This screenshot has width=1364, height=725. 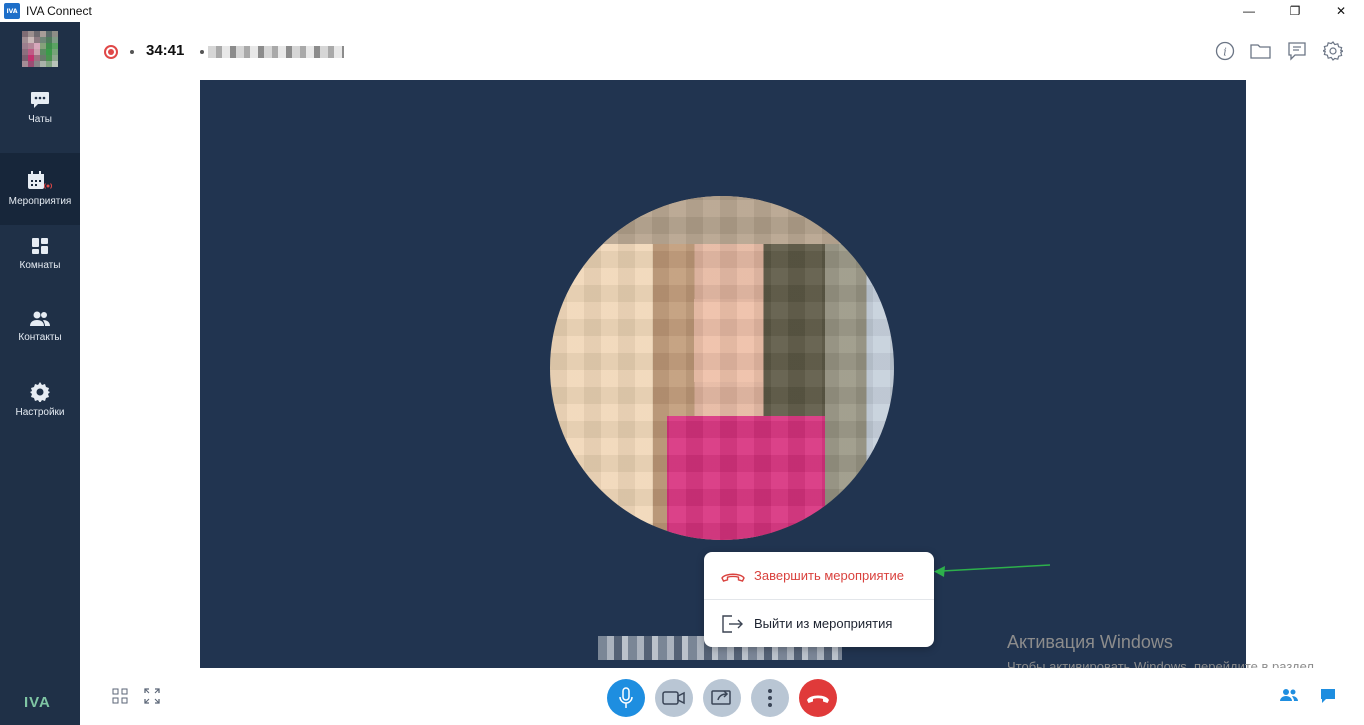 I want to click on folder-icon, so click(x=1261, y=51).